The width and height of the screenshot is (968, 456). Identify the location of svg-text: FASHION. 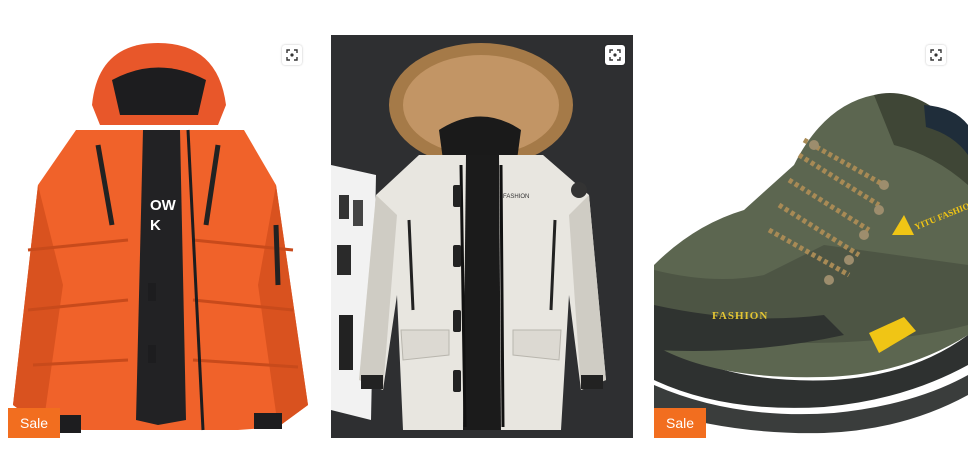
(516, 197).